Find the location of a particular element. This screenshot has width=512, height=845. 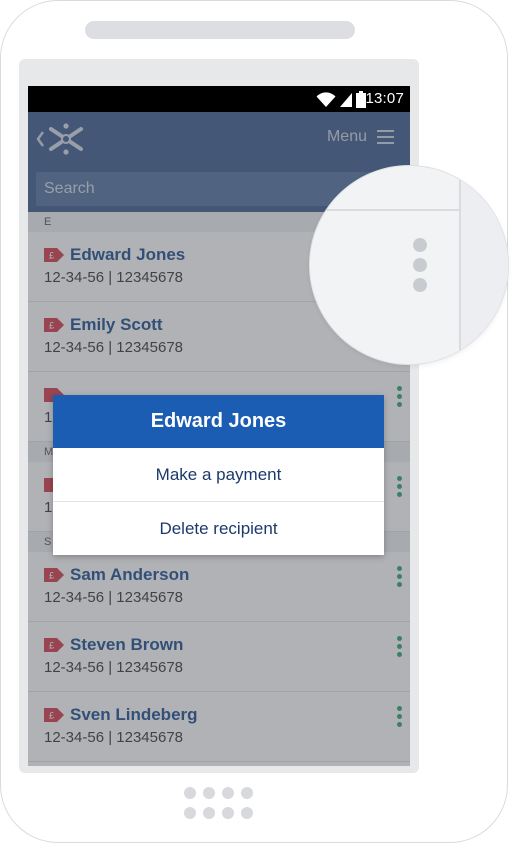

status-time: 13:07 is located at coordinates (384, 98).